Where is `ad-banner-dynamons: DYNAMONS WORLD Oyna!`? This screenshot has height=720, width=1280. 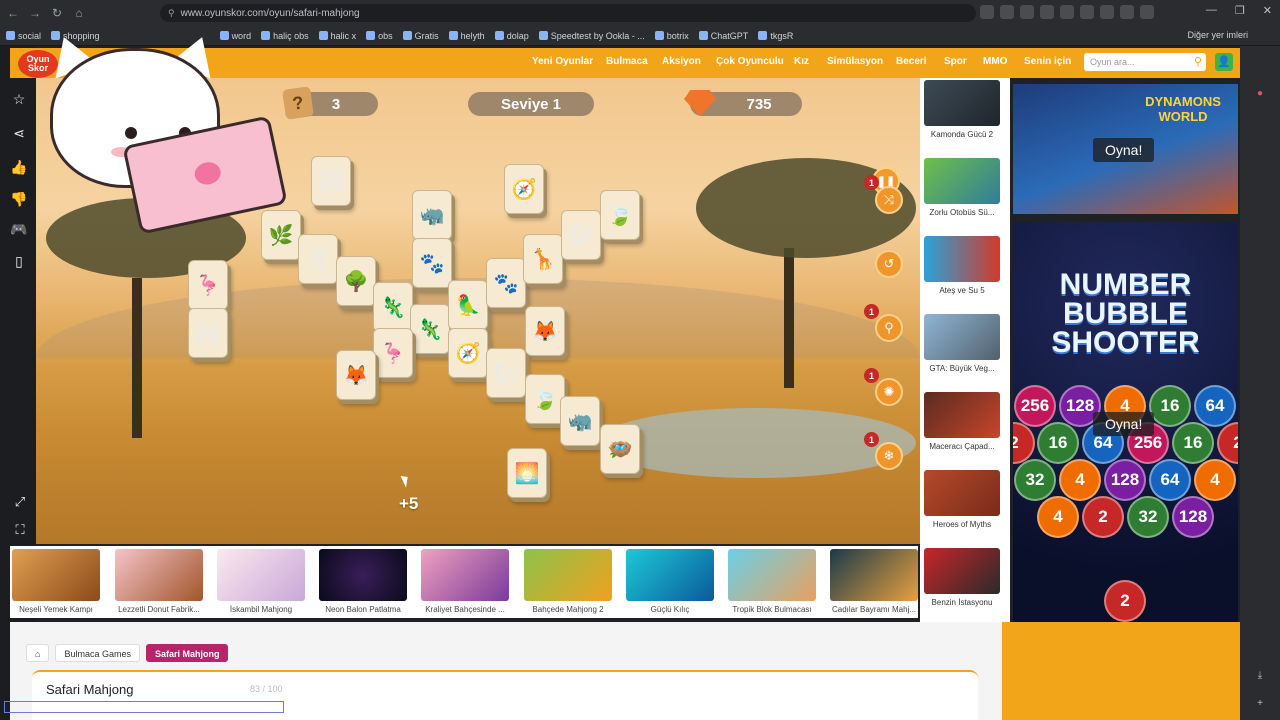
ad-banner-dynamons: DYNAMONS WORLD Oyna! is located at coordinates (1125, 149).